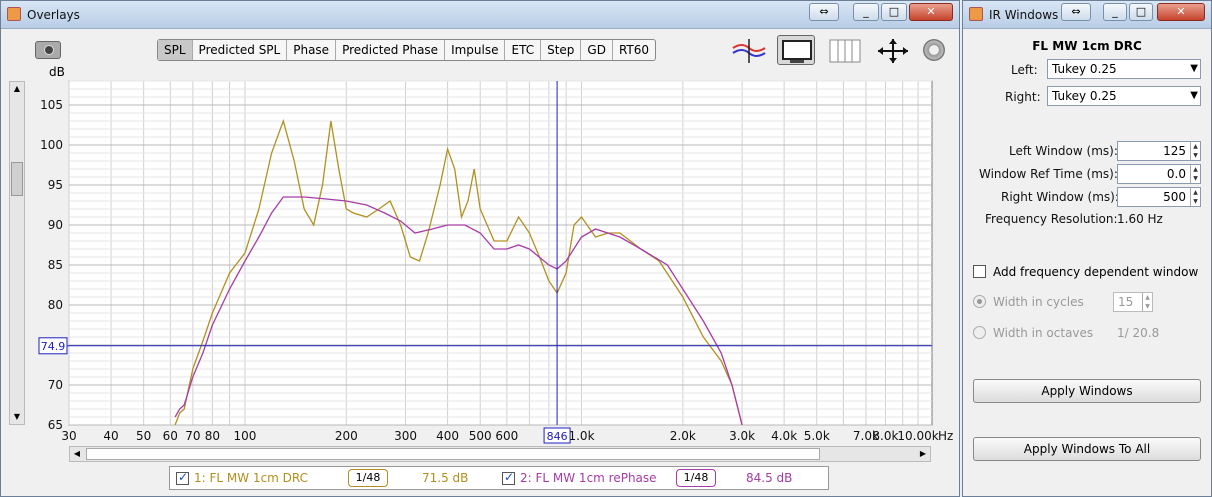  I want to click on horizontal-scroll-thumb, so click(453, 454).